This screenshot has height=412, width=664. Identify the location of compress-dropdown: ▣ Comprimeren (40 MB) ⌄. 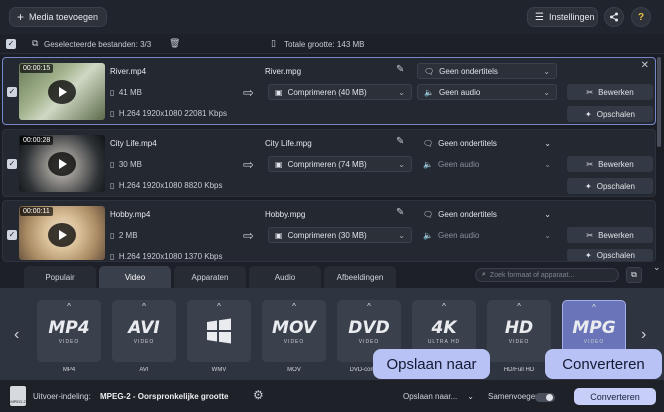
(340, 92).